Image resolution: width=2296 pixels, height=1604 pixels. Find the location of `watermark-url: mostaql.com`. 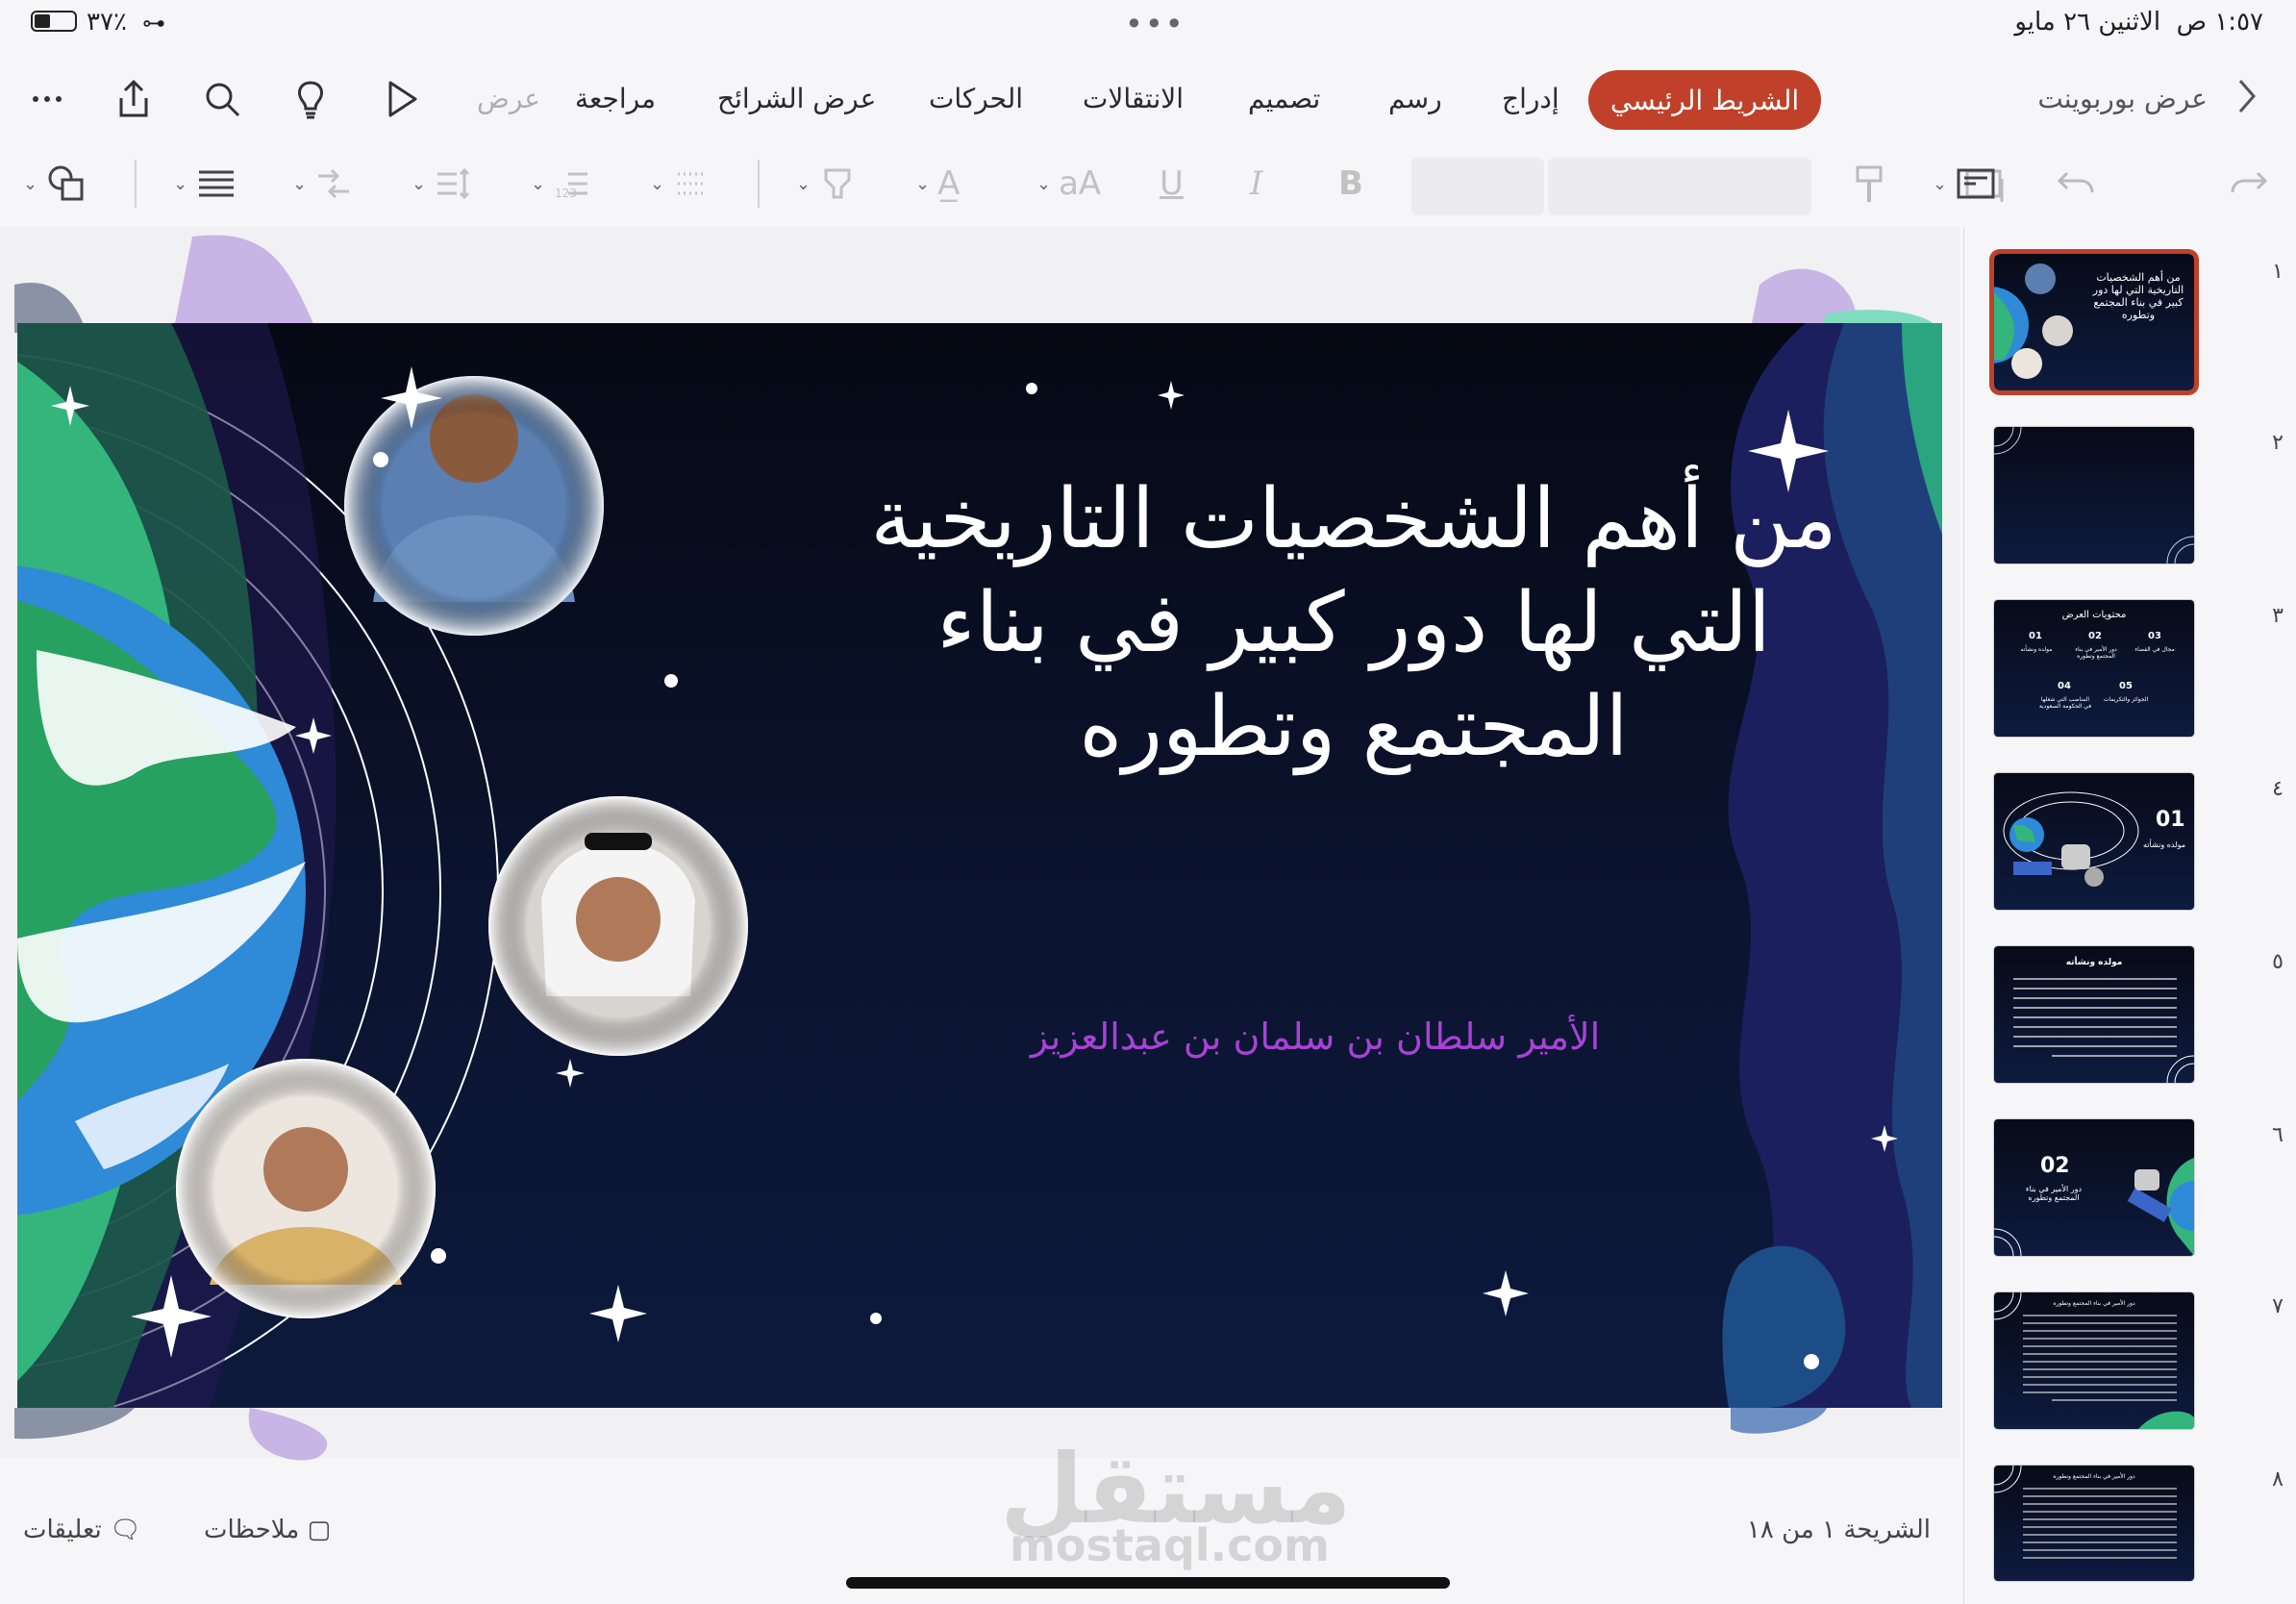

watermark-url: mostaql.com is located at coordinates (1170, 1545).